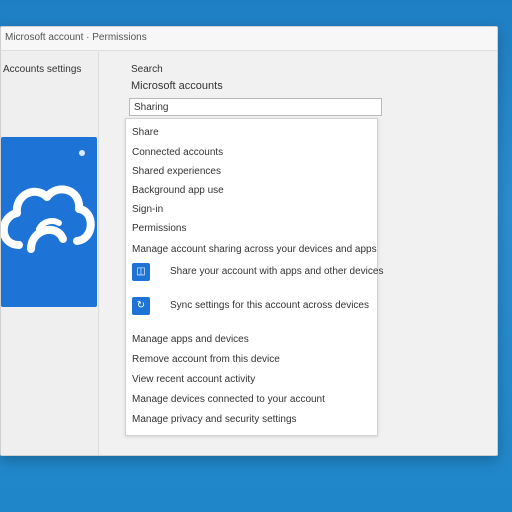 The width and height of the screenshot is (512, 512). I want to click on list-item: Background app use, so click(178, 191).